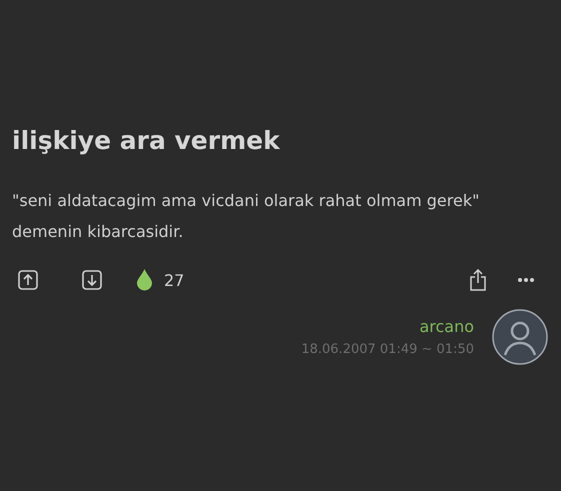 The height and width of the screenshot is (491, 561). I want to click on drop-icon, so click(144, 280).